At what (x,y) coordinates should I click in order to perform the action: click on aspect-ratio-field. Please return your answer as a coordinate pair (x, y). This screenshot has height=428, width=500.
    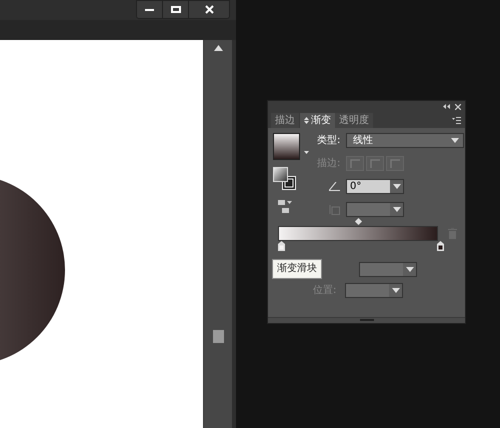
    Looking at the image, I should click on (375, 209).